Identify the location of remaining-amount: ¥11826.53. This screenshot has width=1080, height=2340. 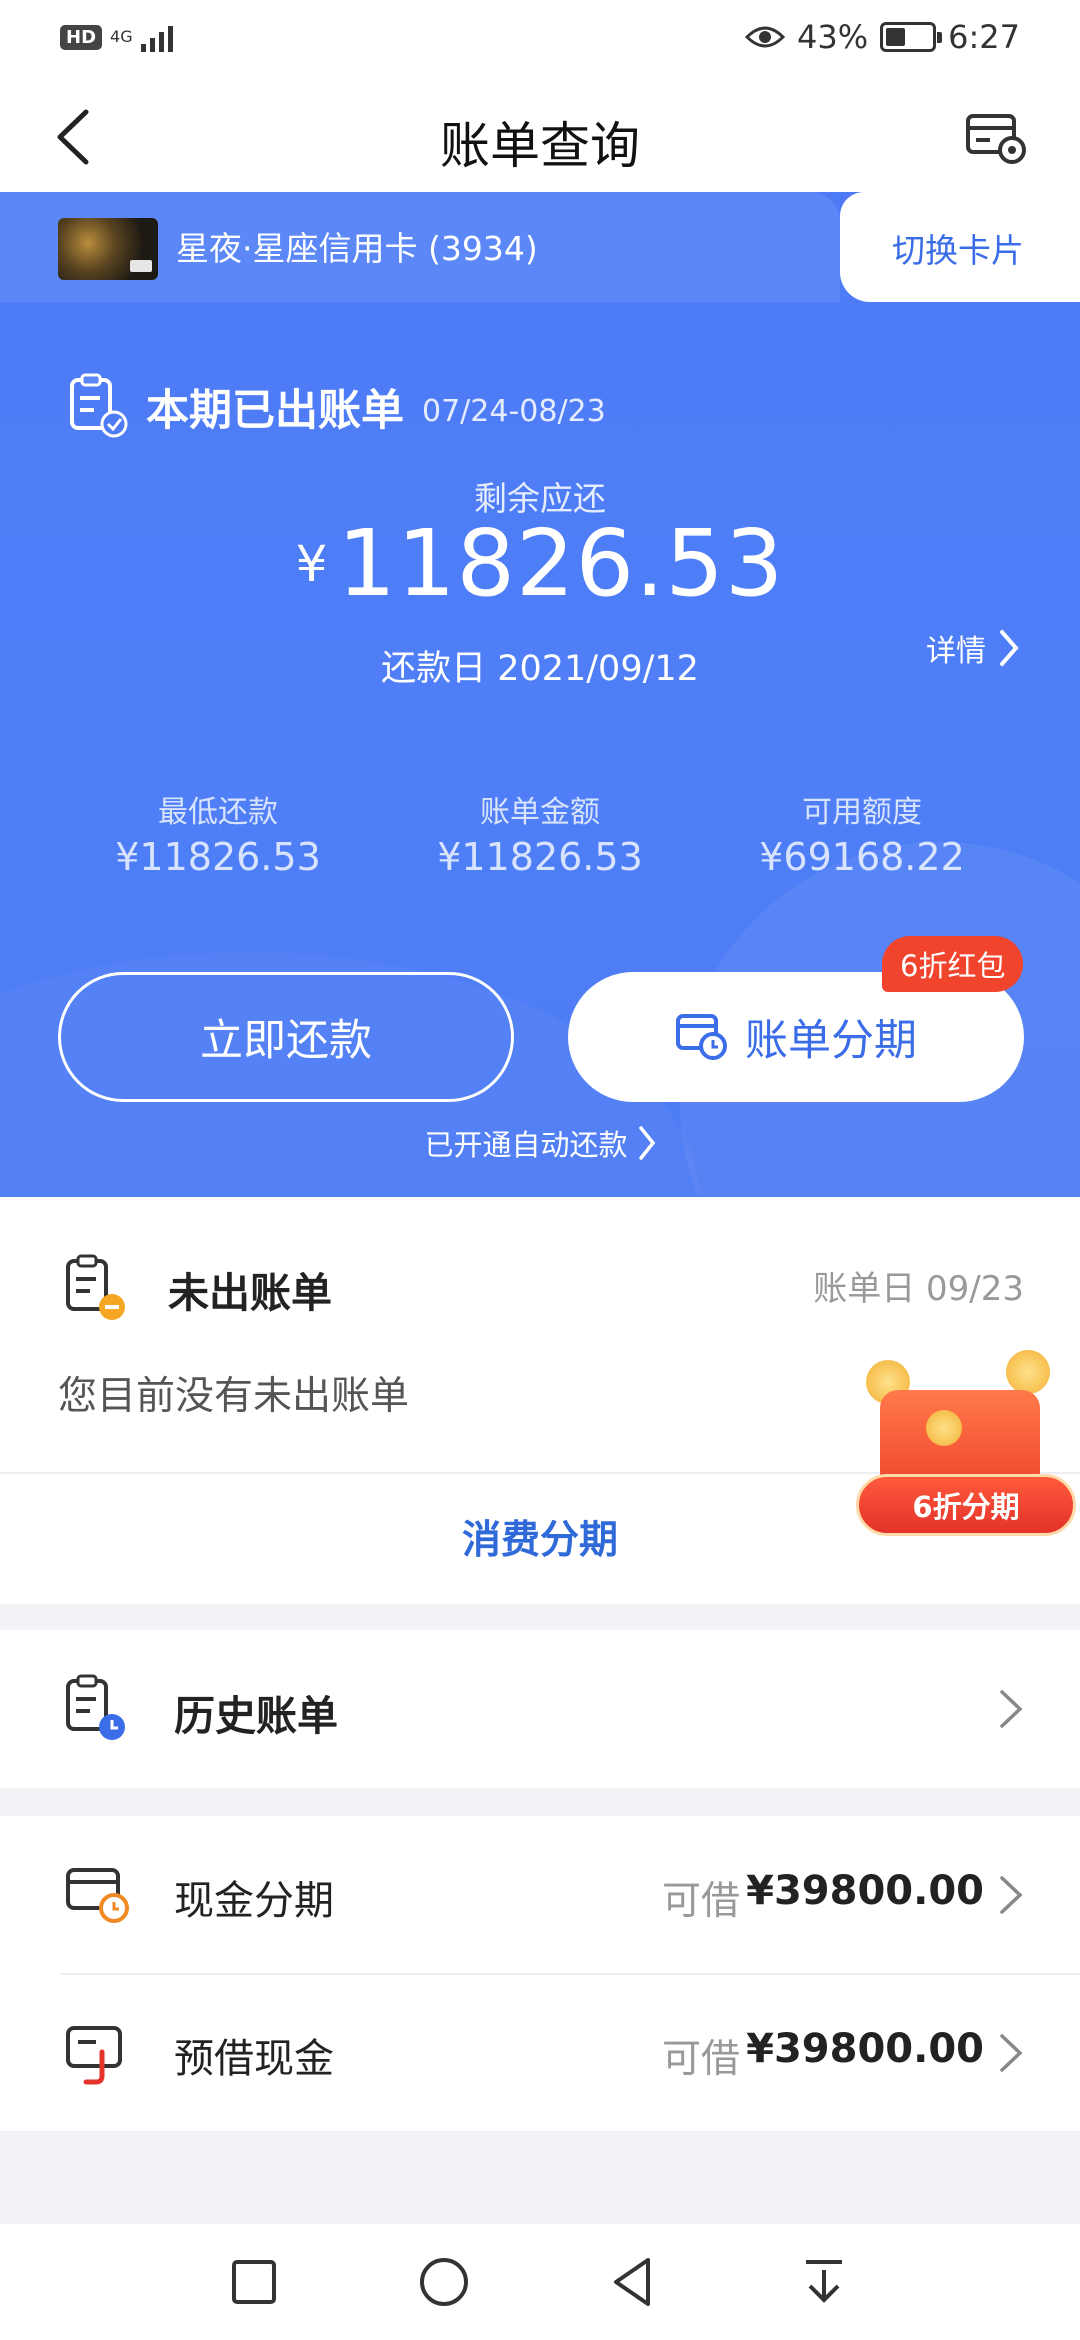
(540, 563).